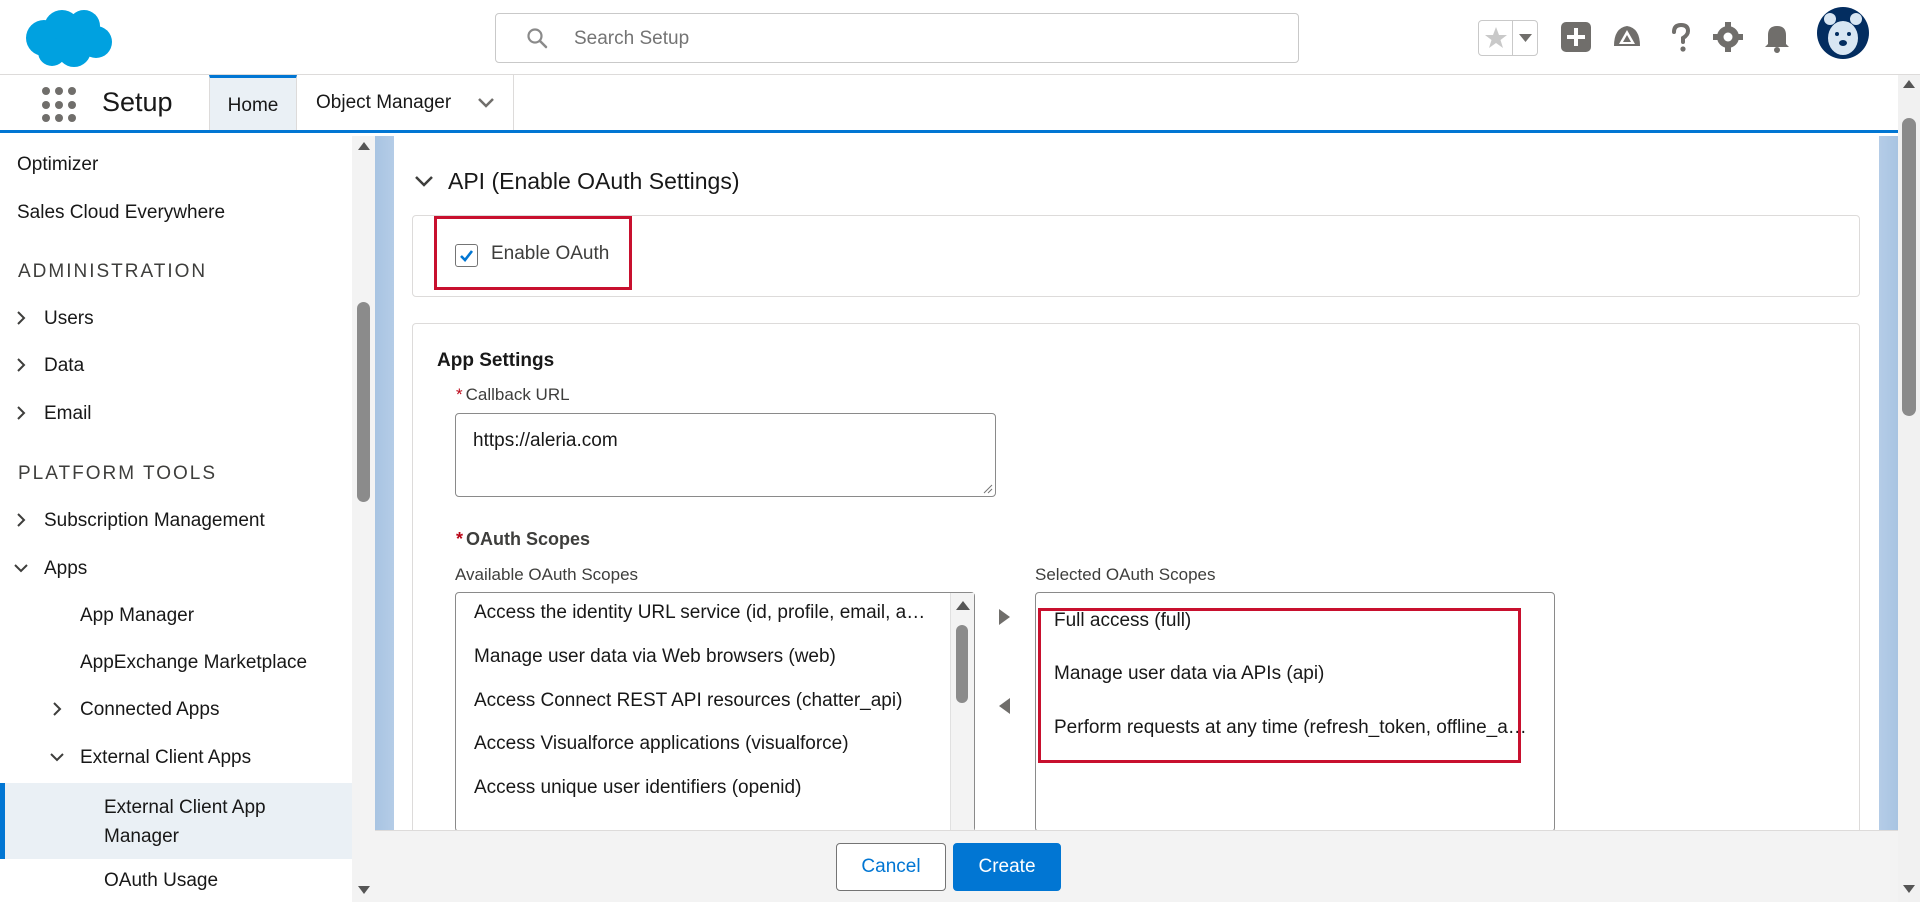 The height and width of the screenshot is (902, 1920). I want to click on available-scopes-label: Available OAuth Scopes, so click(547, 574).